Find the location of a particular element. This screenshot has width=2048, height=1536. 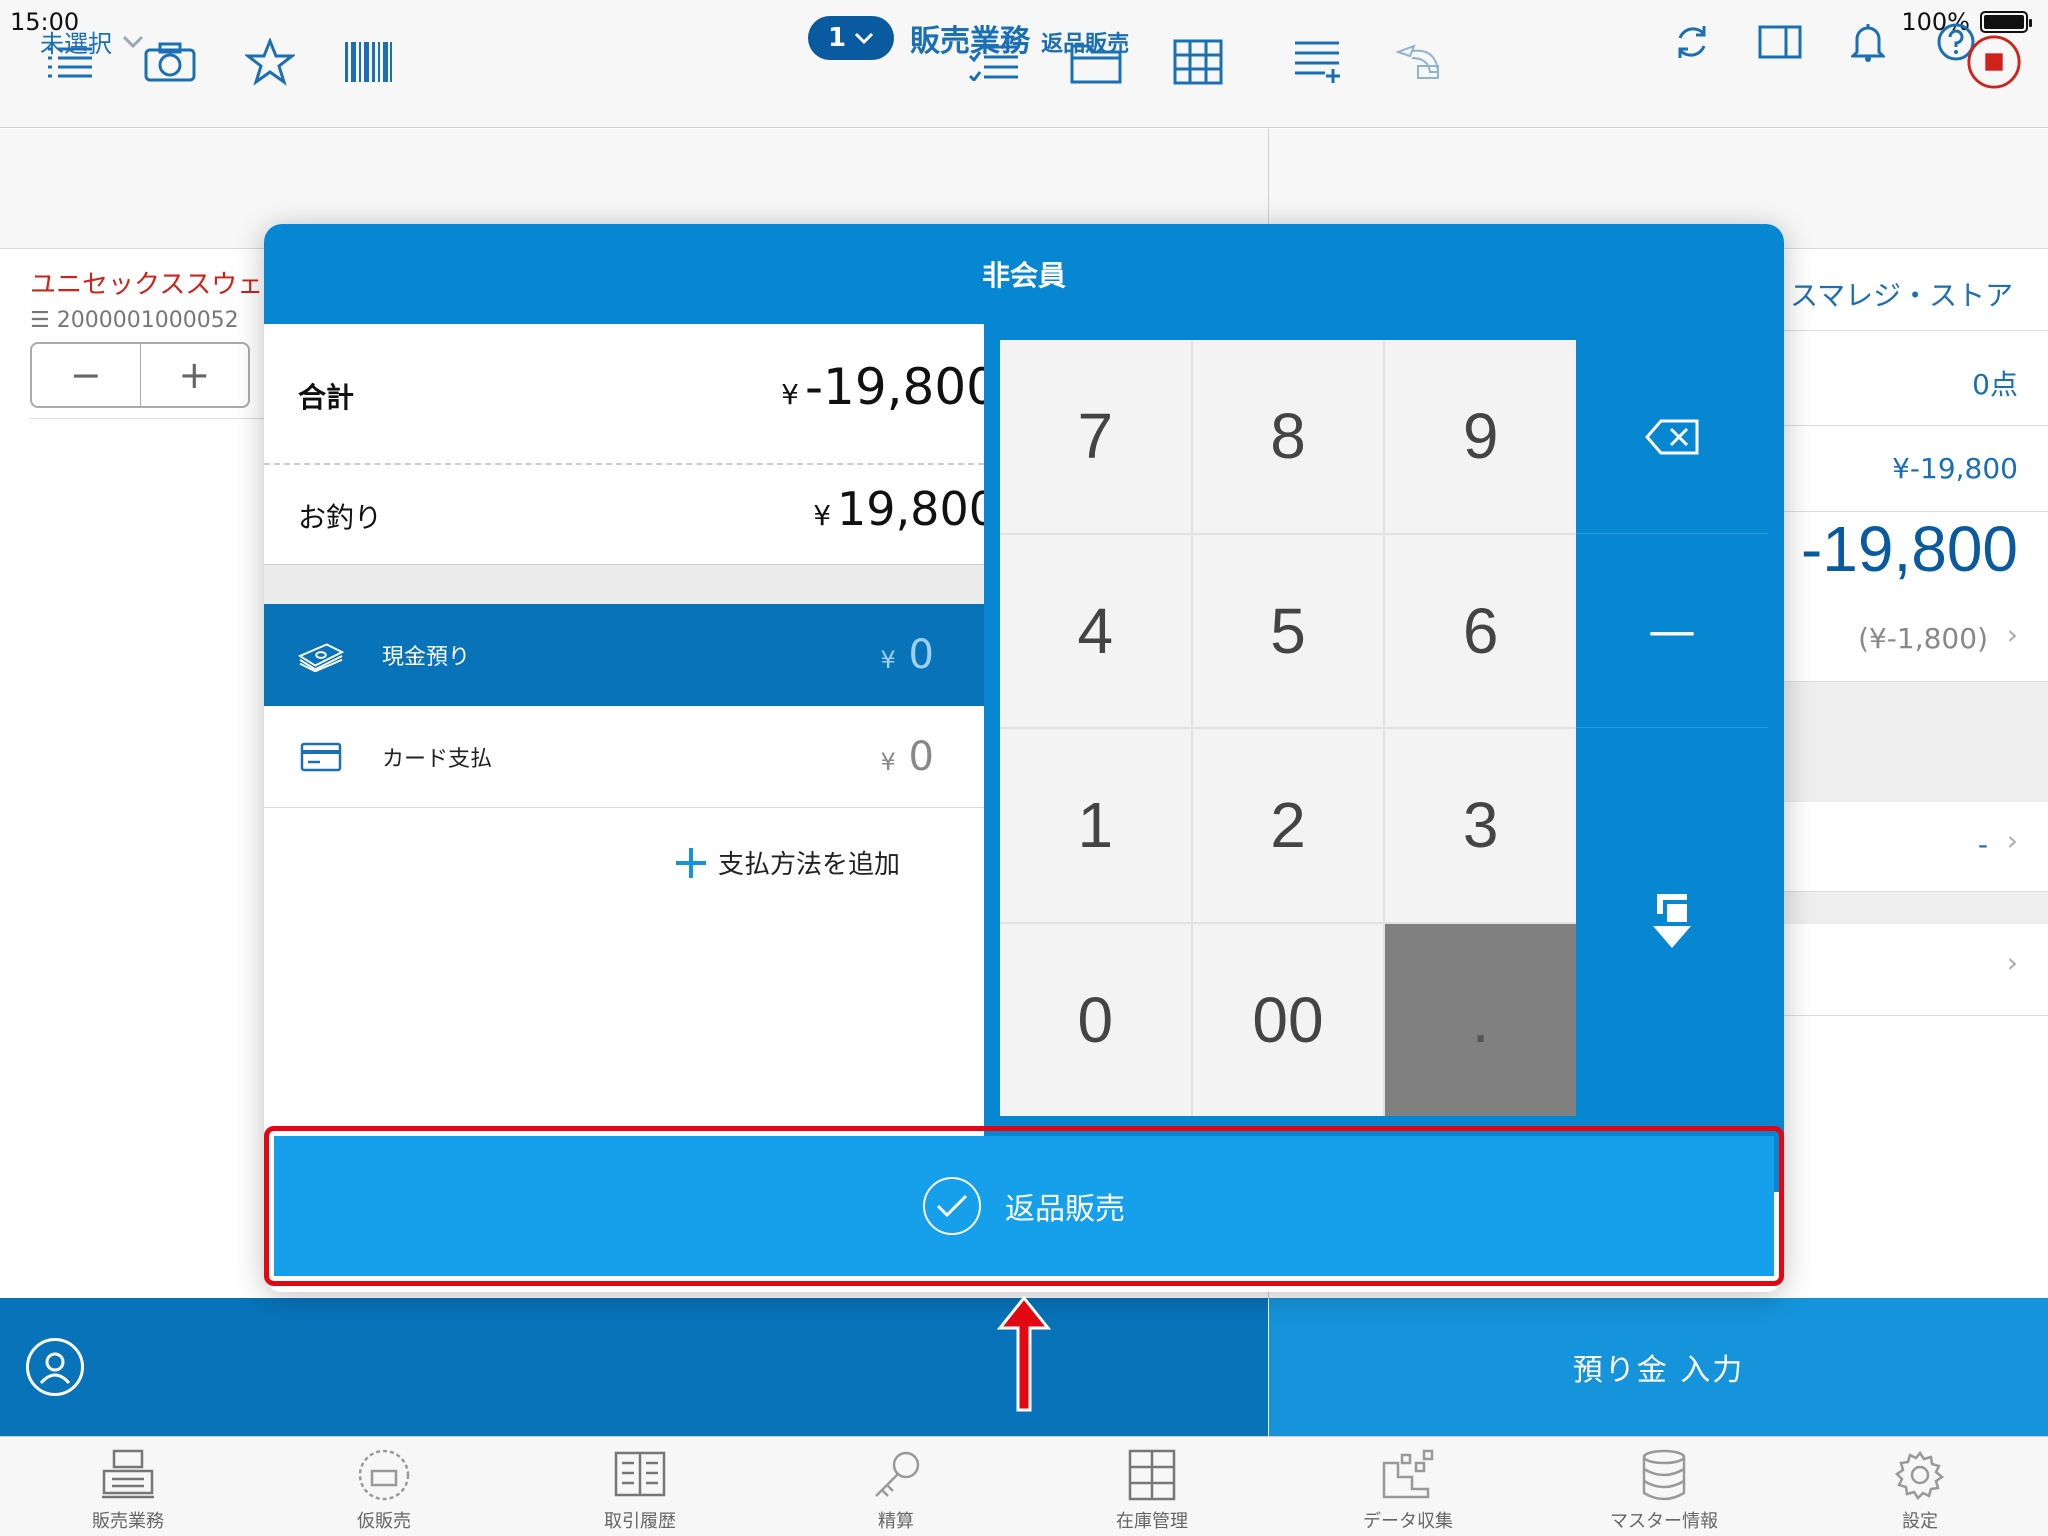

battery-icon is located at coordinates (2006, 22).